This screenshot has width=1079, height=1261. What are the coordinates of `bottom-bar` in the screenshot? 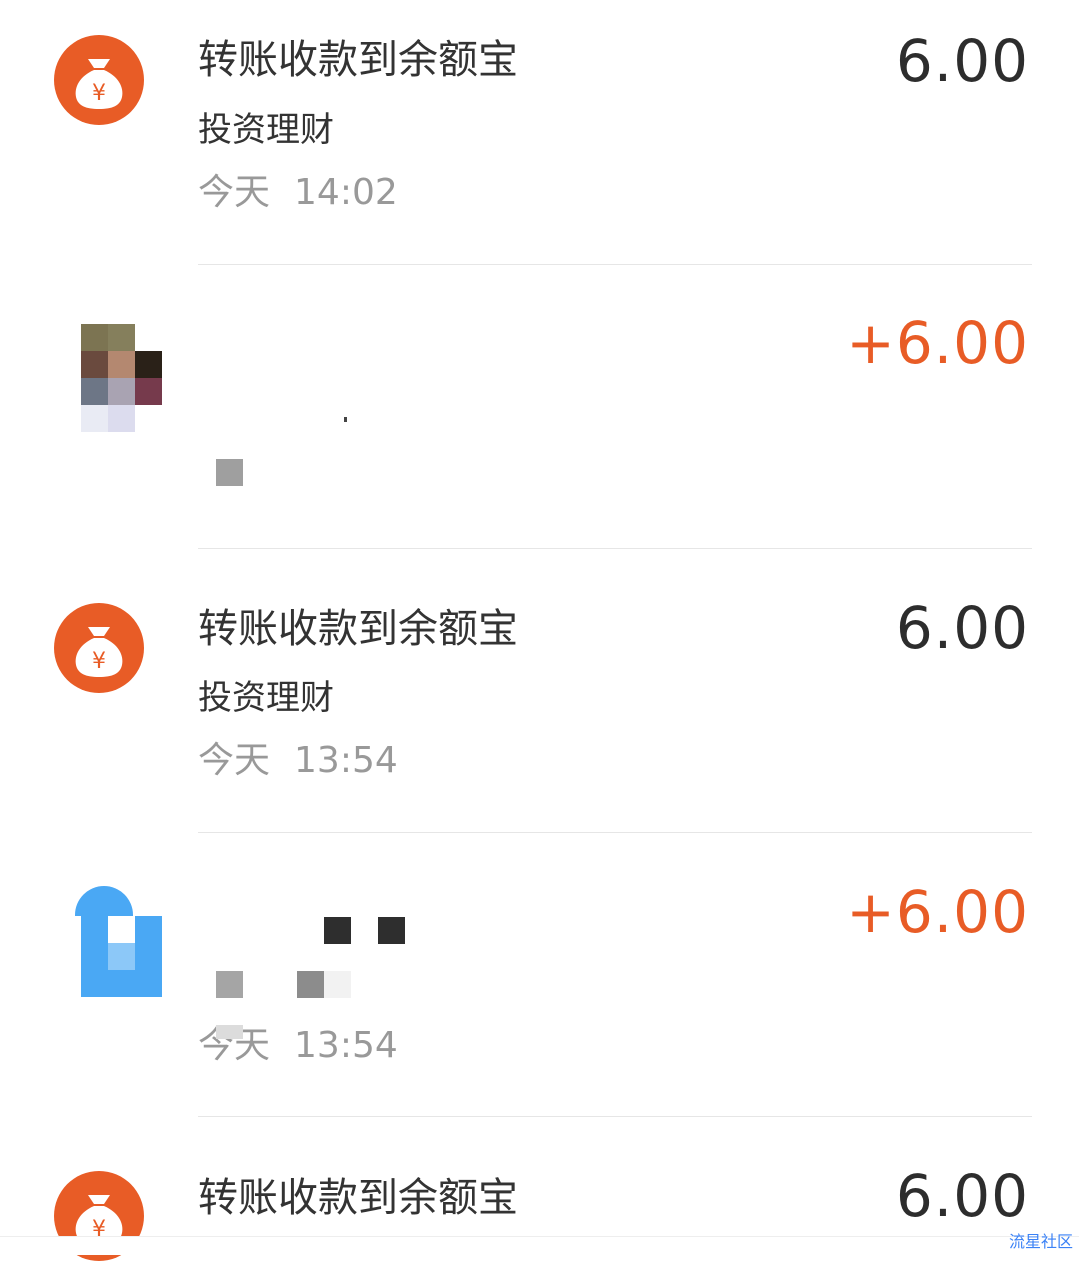 It's located at (539, 1245).